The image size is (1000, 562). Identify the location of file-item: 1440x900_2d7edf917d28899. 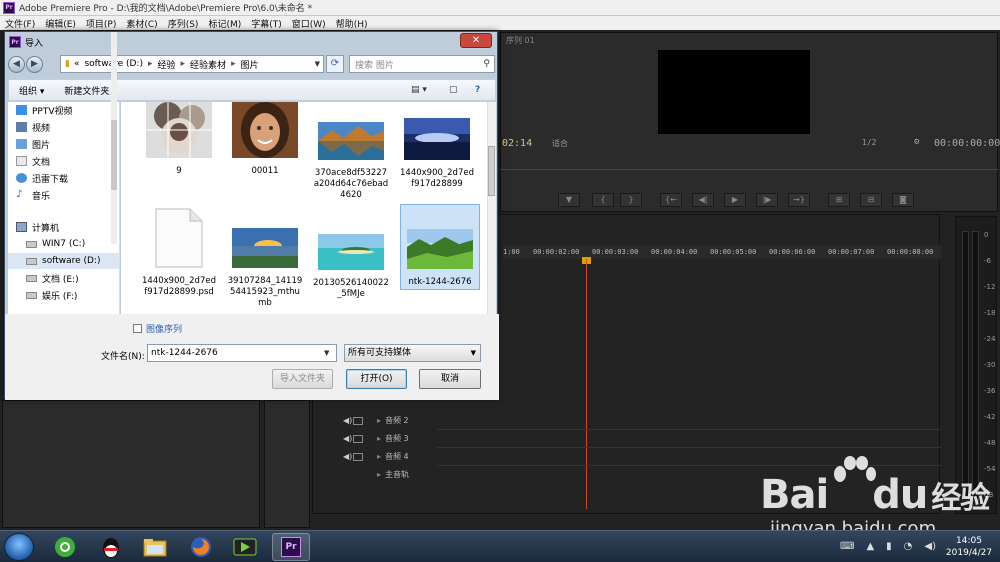
(437, 154).